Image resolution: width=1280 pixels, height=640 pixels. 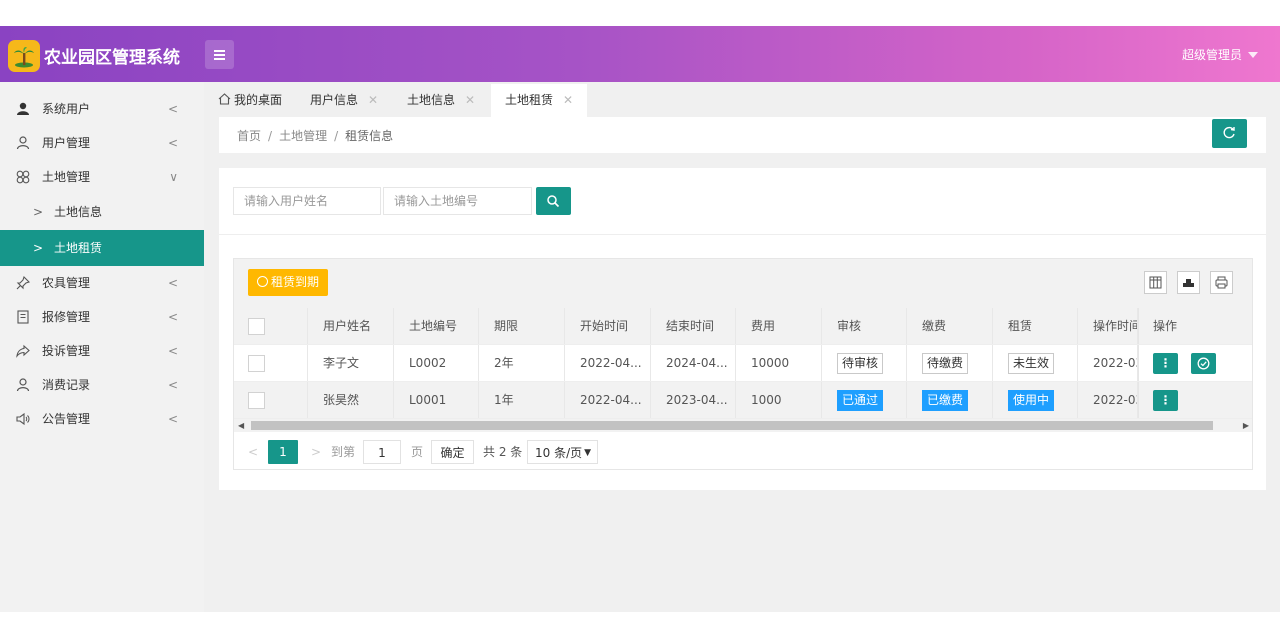 I want to click on cell-audit: 待审核, so click(x=864, y=363).